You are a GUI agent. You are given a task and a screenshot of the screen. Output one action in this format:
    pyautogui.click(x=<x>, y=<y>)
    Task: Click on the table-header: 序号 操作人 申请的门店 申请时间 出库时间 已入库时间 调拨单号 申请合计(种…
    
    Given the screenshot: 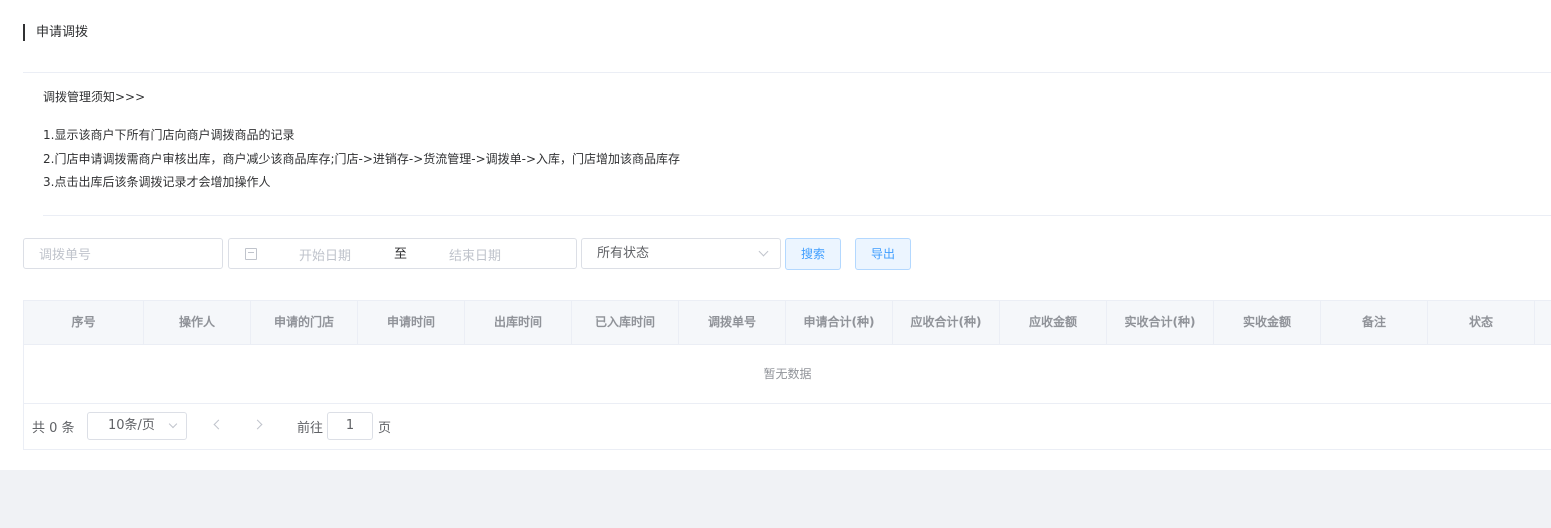 What is the action you would take?
    pyautogui.click(x=787, y=323)
    